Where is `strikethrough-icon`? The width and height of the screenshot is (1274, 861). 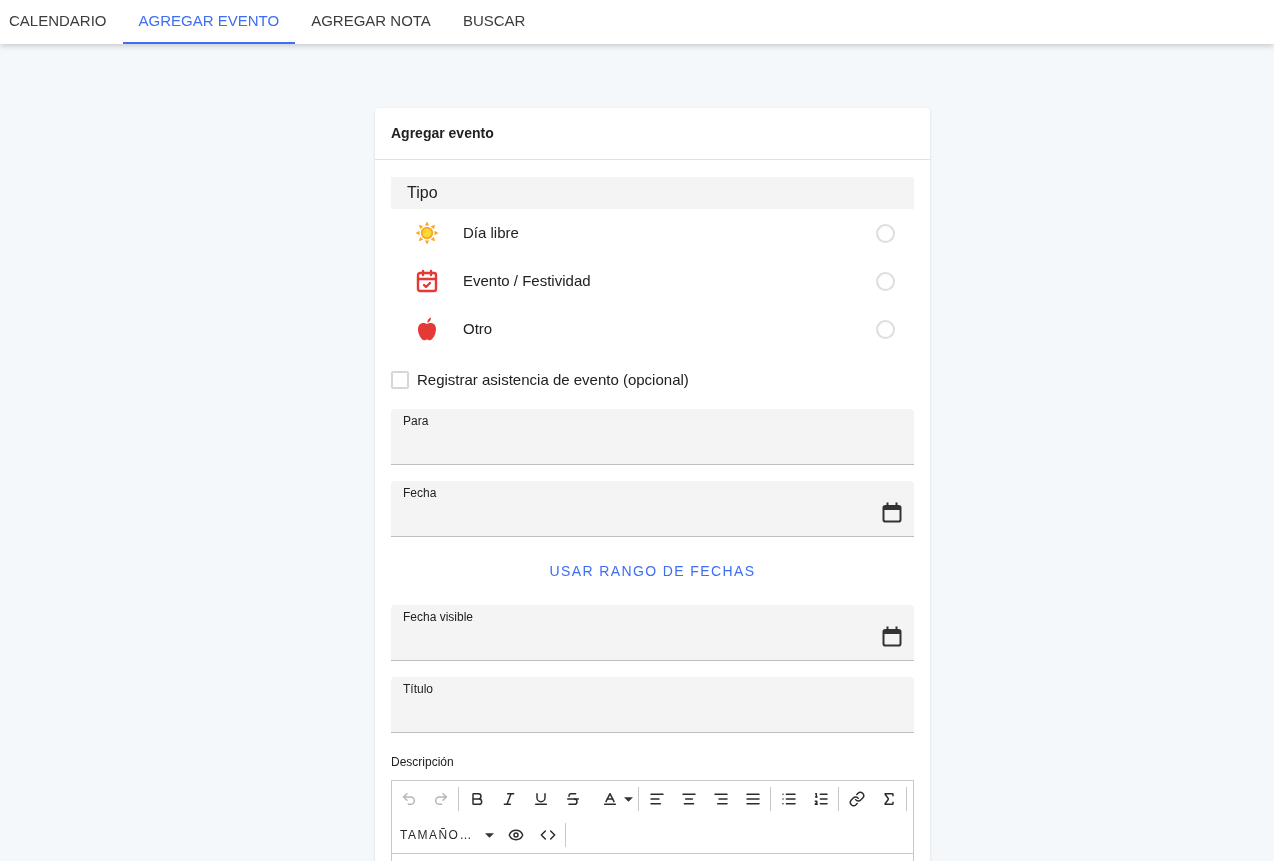
strikethrough-icon is located at coordinates (573, 799).